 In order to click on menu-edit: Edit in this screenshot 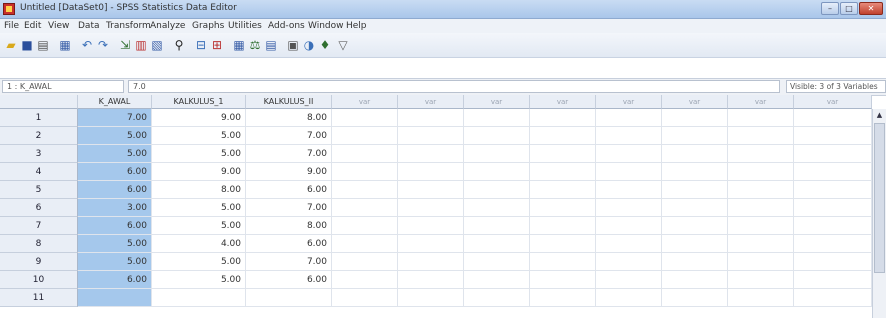, I will do `click(32, 26)`.